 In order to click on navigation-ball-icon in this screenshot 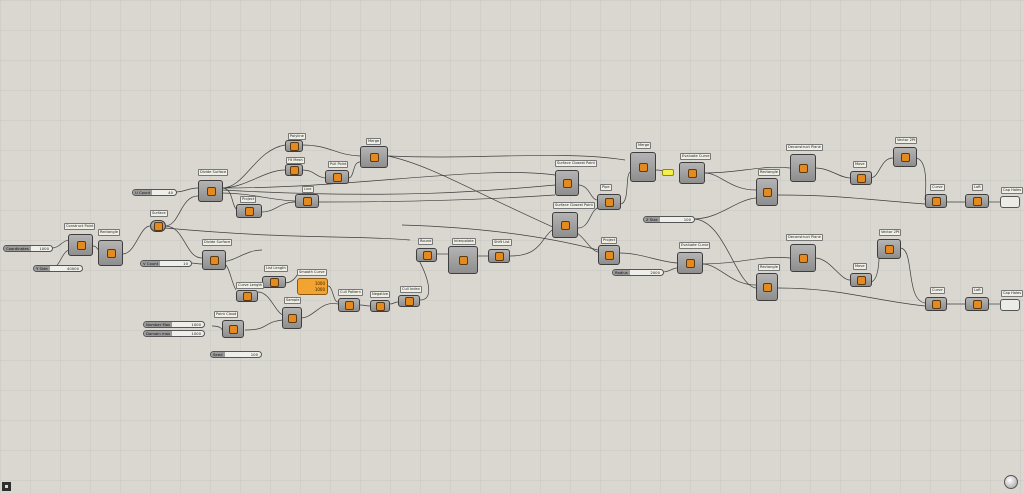, I will do `click(1011, 482)`.